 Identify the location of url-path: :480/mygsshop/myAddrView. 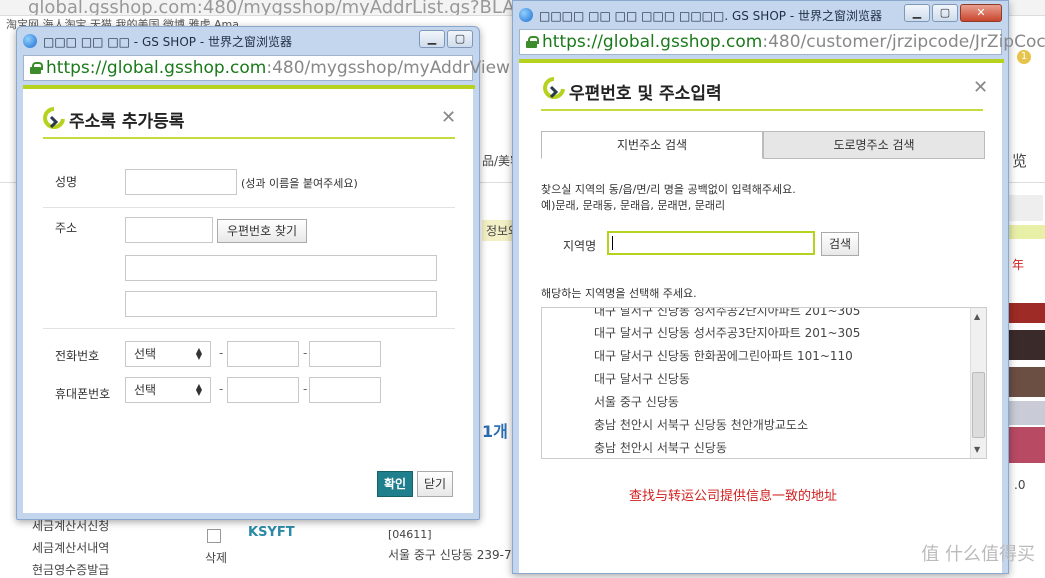
(388, 68).